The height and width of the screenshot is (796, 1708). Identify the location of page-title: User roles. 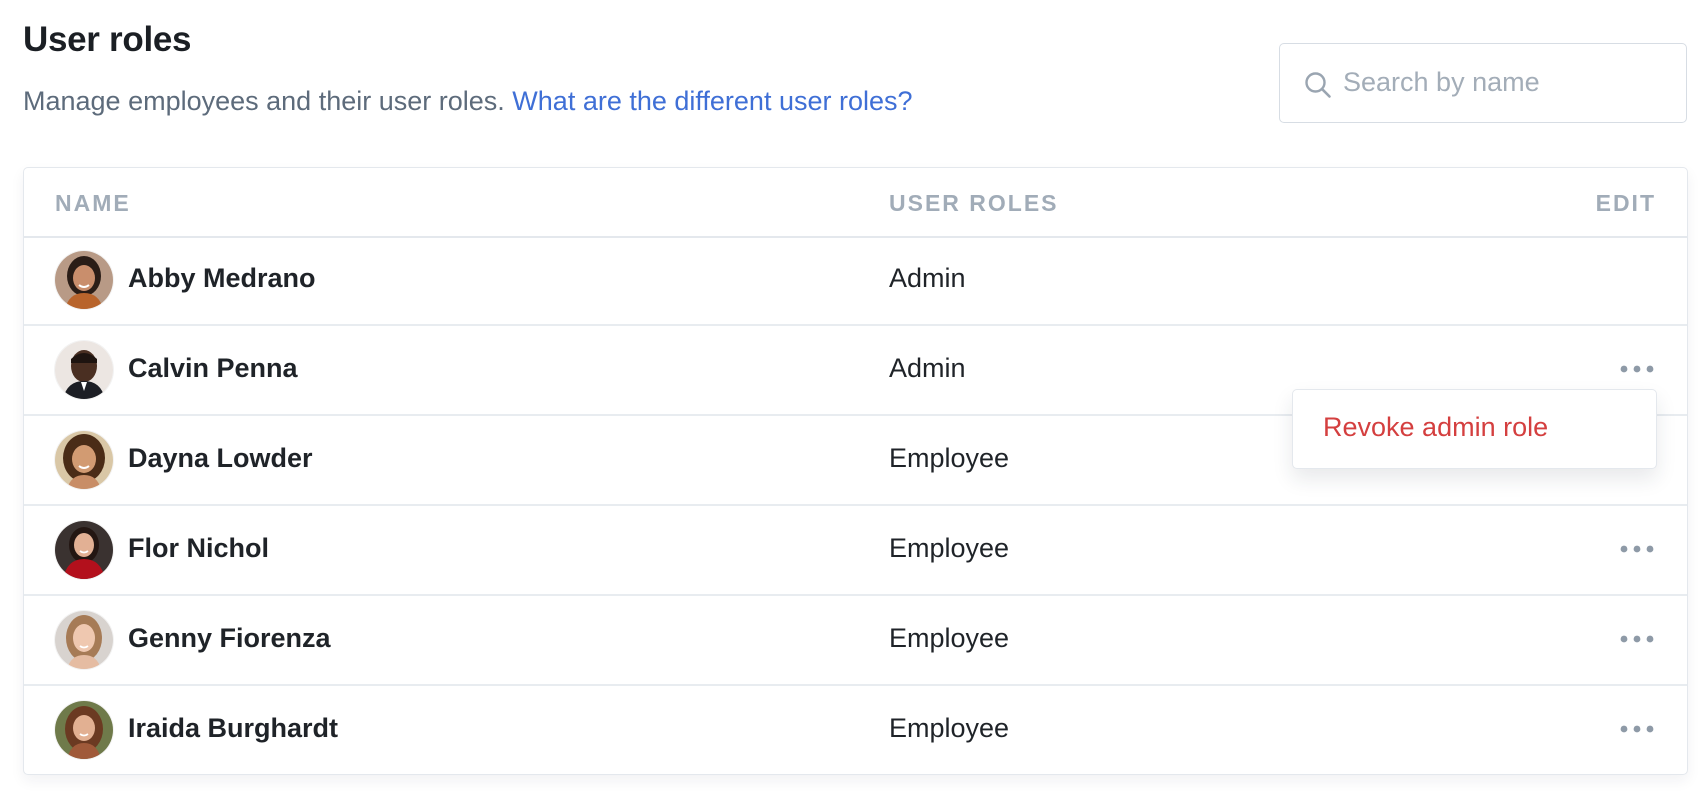
(107, 39).